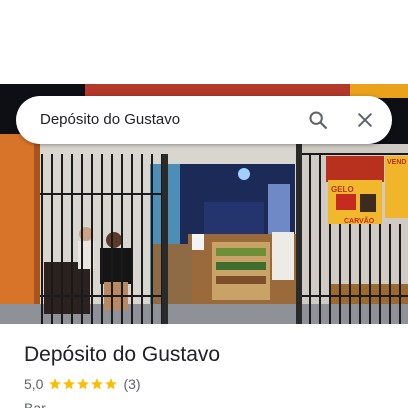 The image size is (408, 408). What do you see at coordinates (110, 120) in the screenshot?
I see `search-input: Depósito do Gustavo` at bounding box center [110, 120].